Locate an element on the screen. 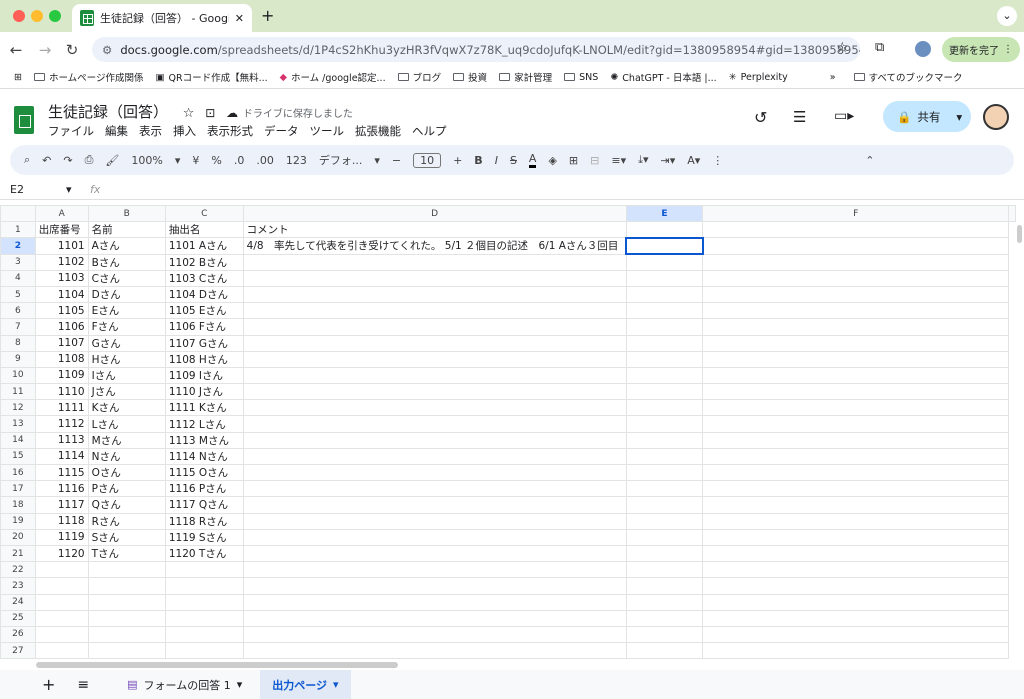 The height and width of the screenshot is (699, 1024). row-header: 11 is located at coordinates (18, 392).